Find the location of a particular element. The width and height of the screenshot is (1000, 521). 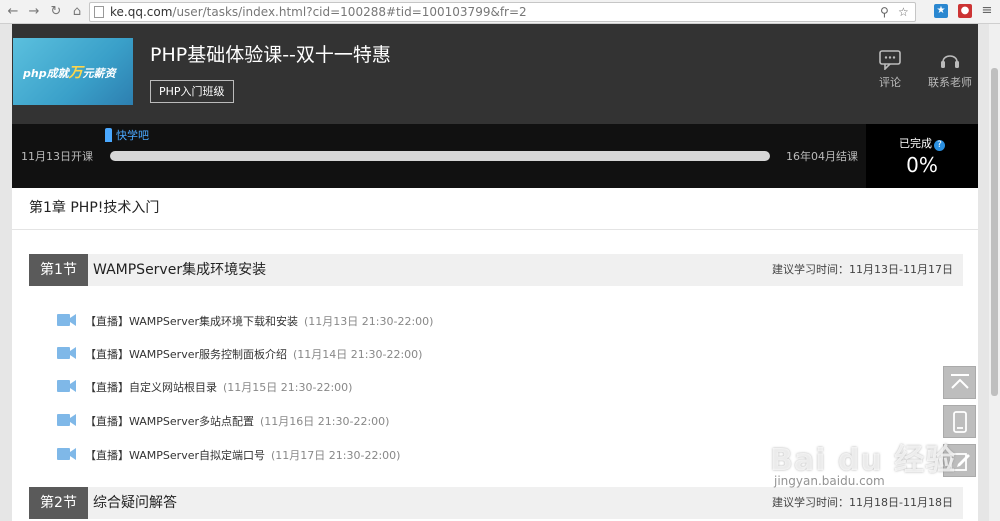

task-title: 【直播】WAMPServer集成环境下载和安装 is located at coordinates (191, 321).